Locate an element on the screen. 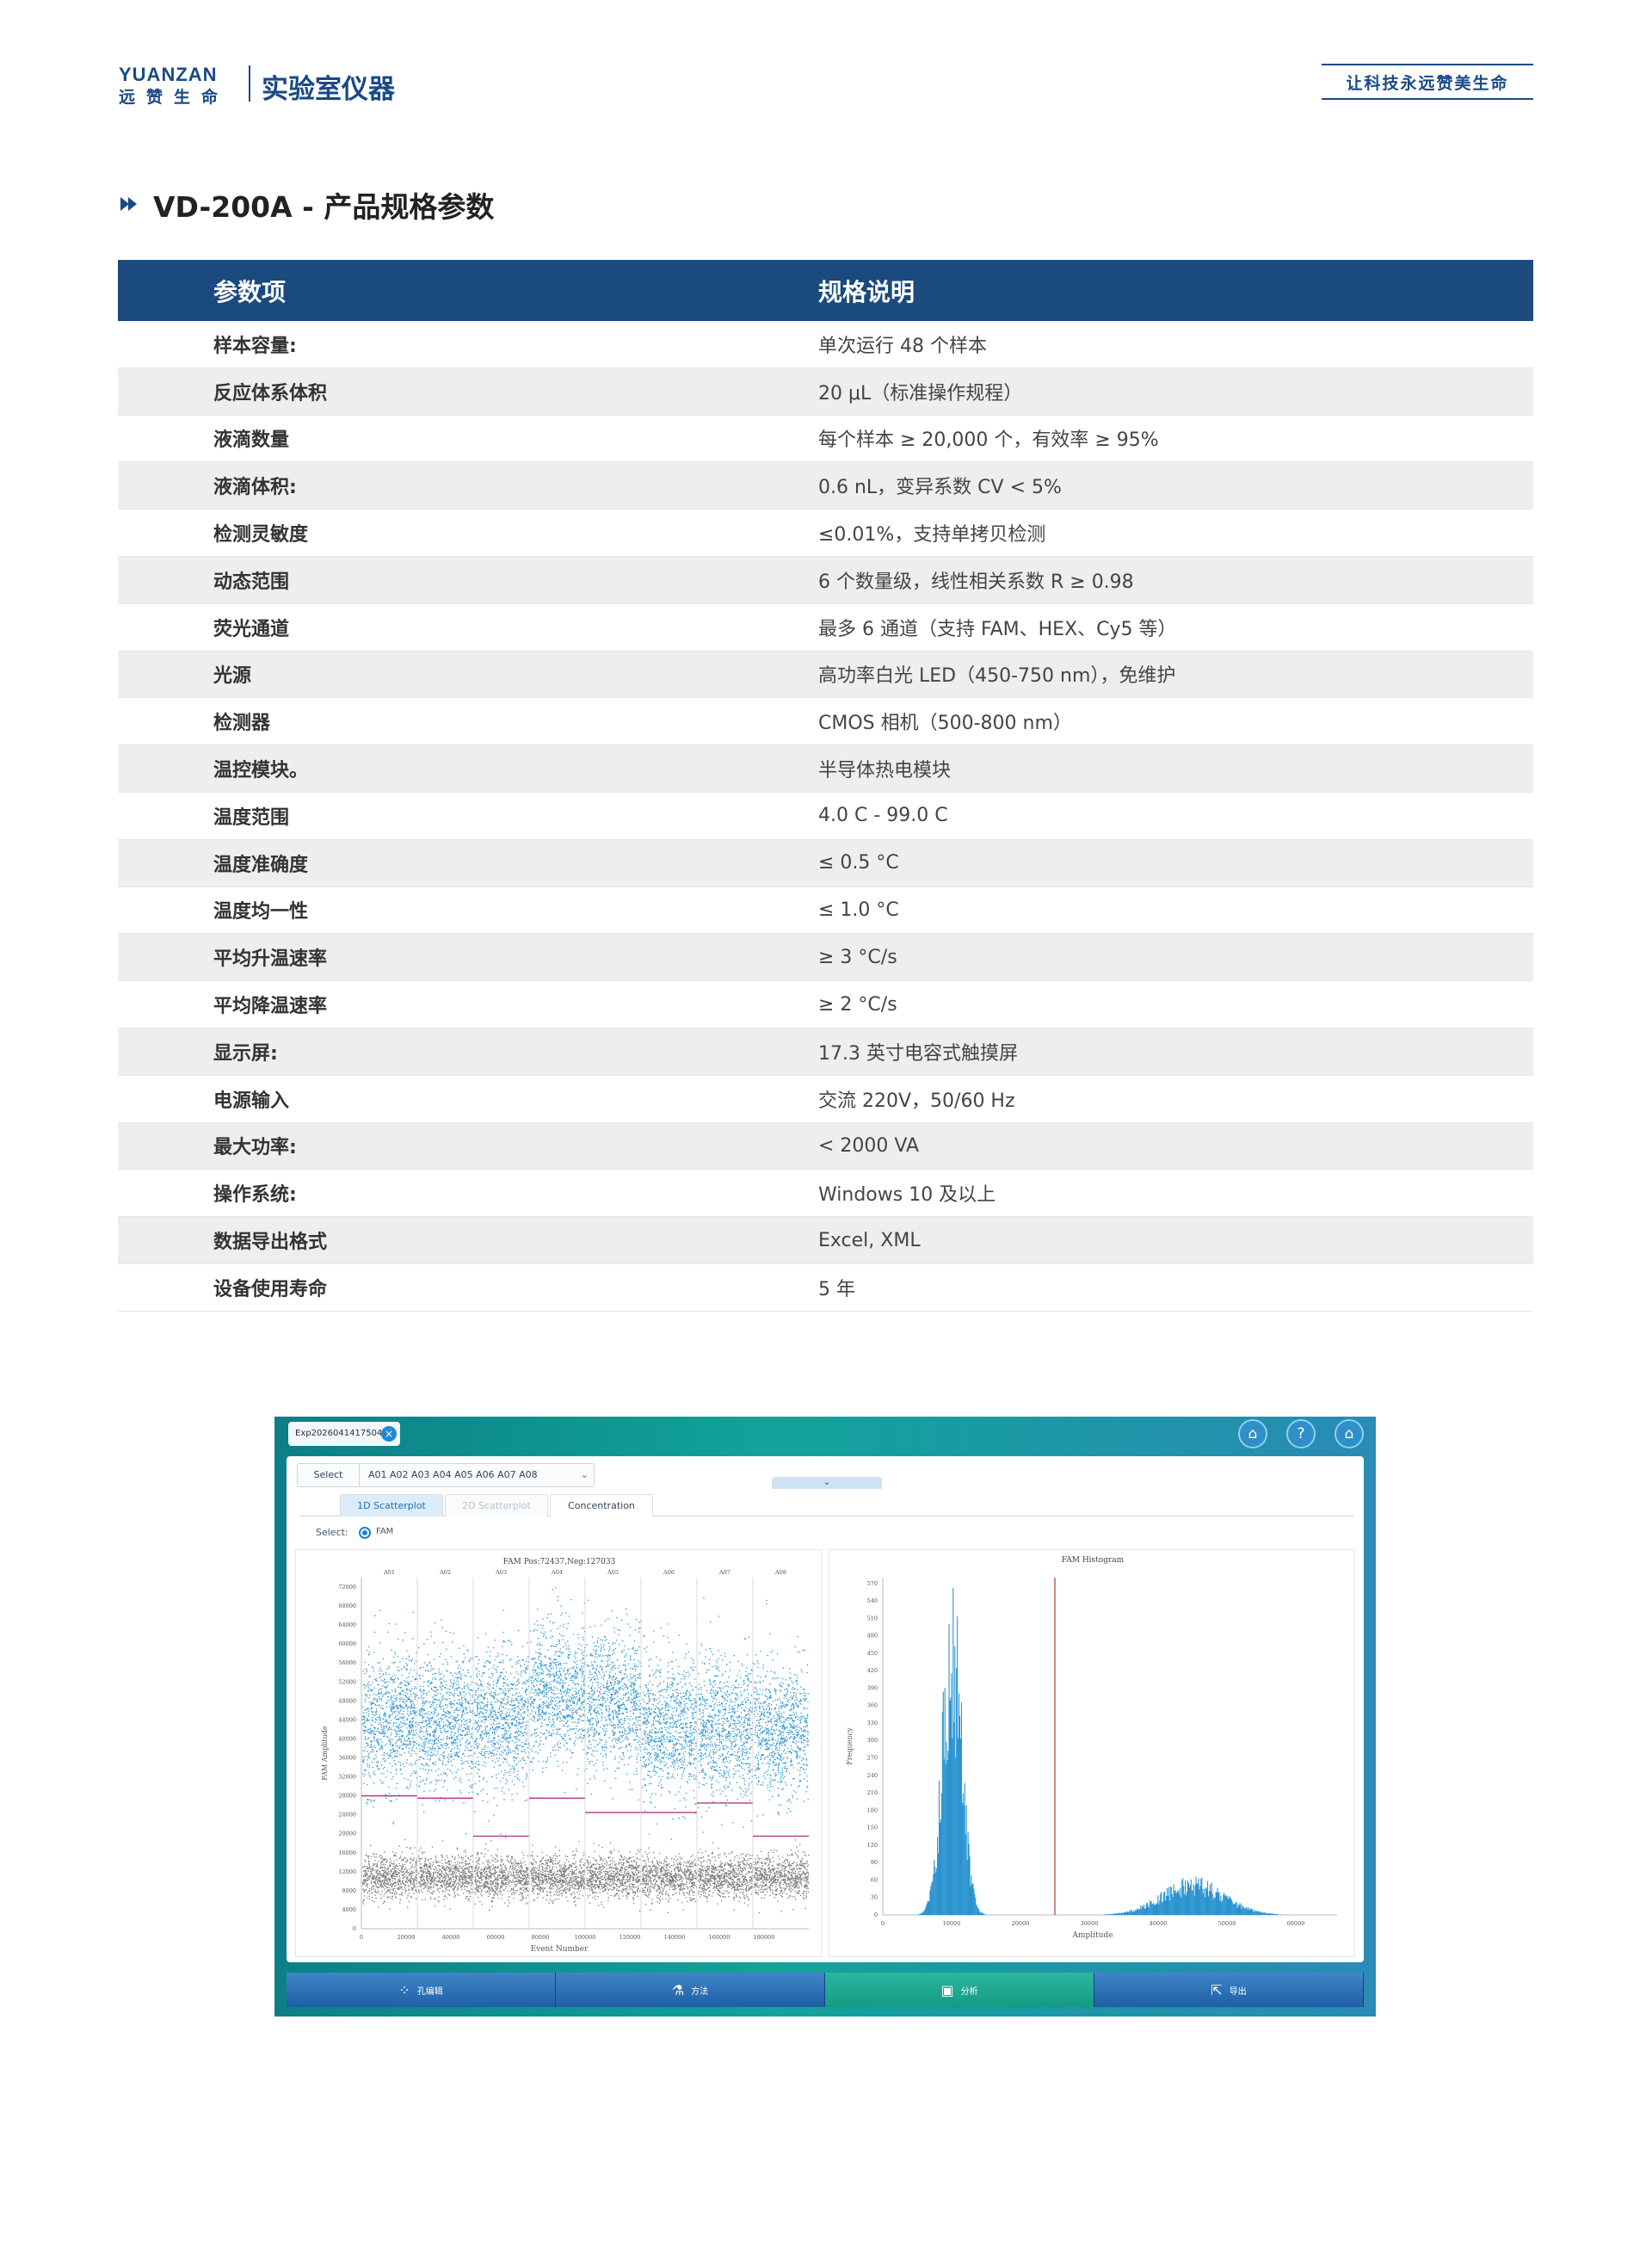  y-tick-label: 40000 is located at coordinates (347, 1738).